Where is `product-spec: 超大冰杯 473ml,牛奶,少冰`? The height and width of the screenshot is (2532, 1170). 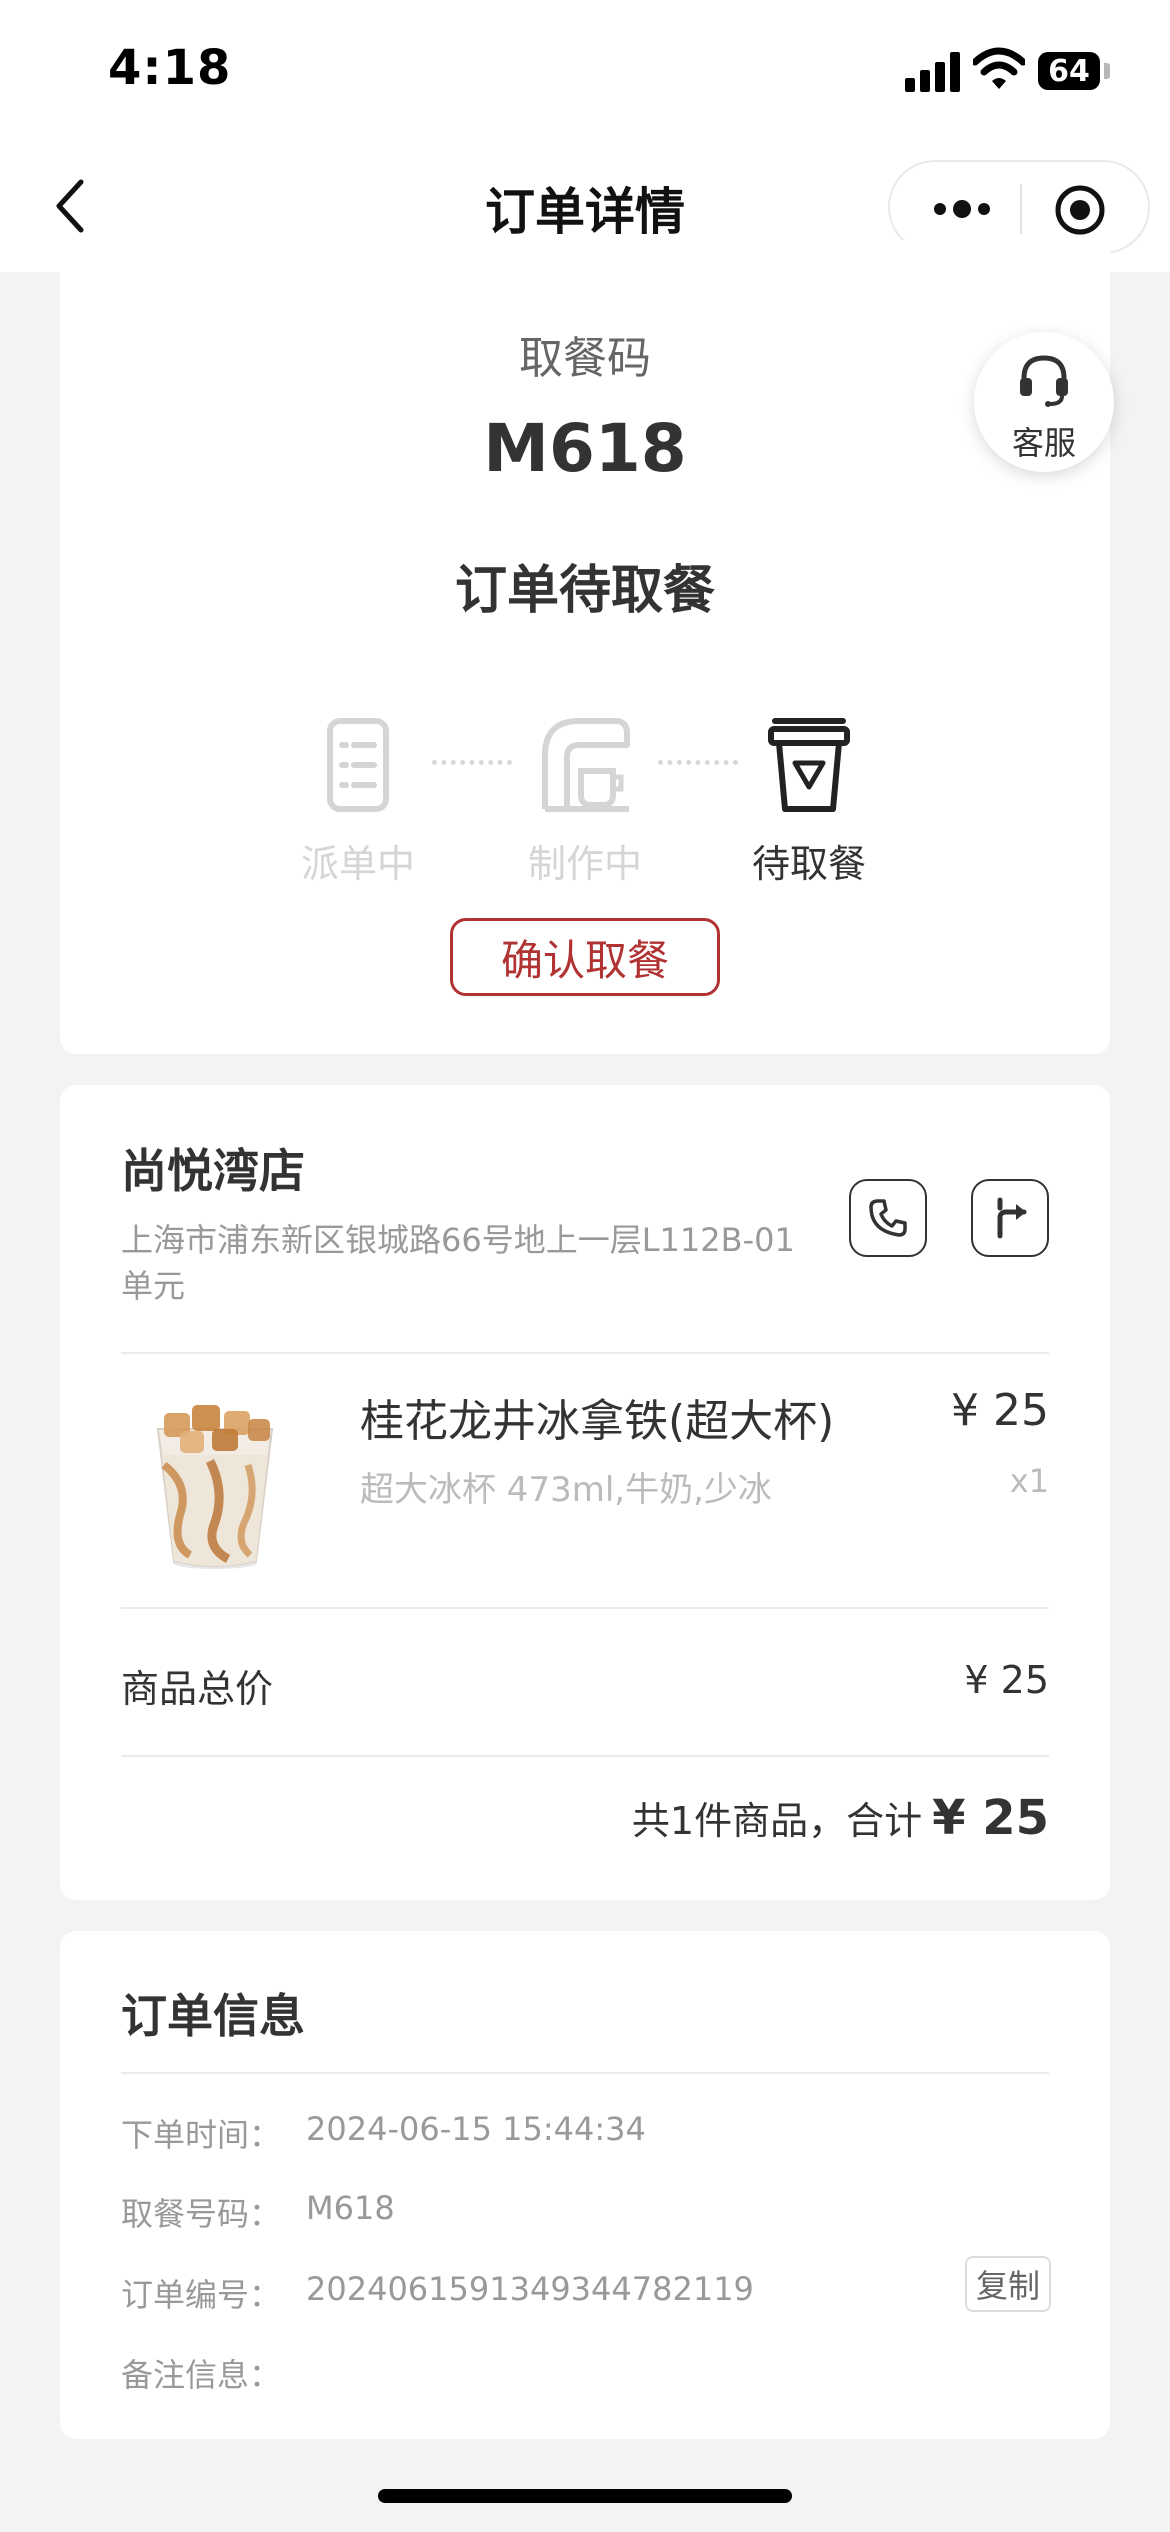
product-spec: 超大冰杯 473ml,牛奶,少冰 is located at coordinates (566, 1490).